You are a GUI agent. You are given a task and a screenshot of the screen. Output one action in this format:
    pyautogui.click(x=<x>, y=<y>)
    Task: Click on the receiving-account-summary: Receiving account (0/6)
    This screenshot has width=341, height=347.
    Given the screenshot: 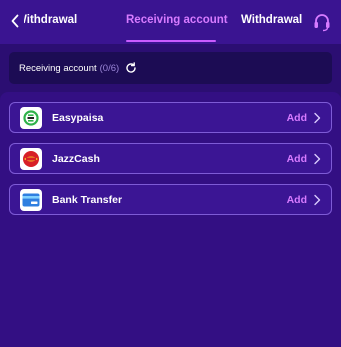 What is the action you would take?
    pyautogui.click(x=170, y=68)
    